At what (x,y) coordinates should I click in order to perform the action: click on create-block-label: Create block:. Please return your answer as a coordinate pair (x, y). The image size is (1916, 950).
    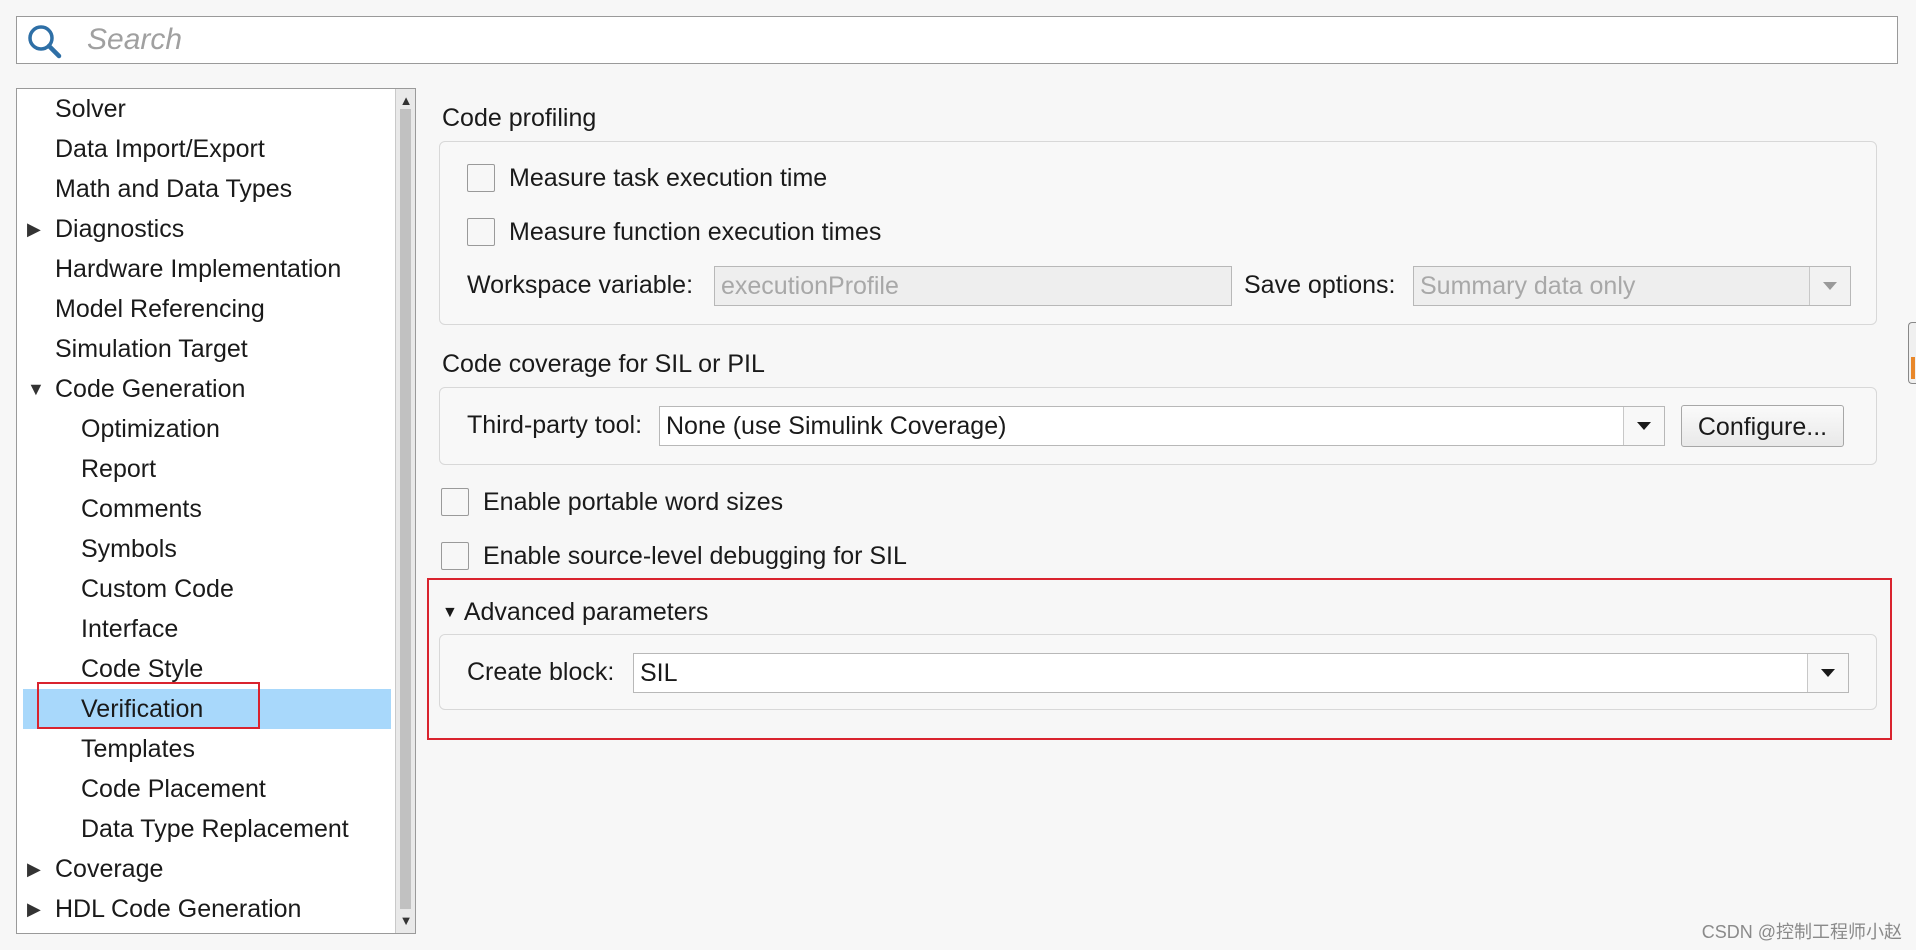
    Looking at the image, I should click on (541, 672).